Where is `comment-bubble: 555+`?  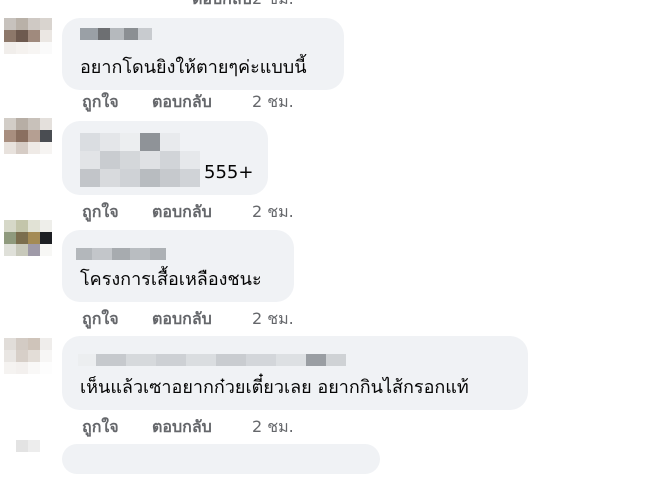 comment-bubble: 555+ is located at coordinates (165, 158).